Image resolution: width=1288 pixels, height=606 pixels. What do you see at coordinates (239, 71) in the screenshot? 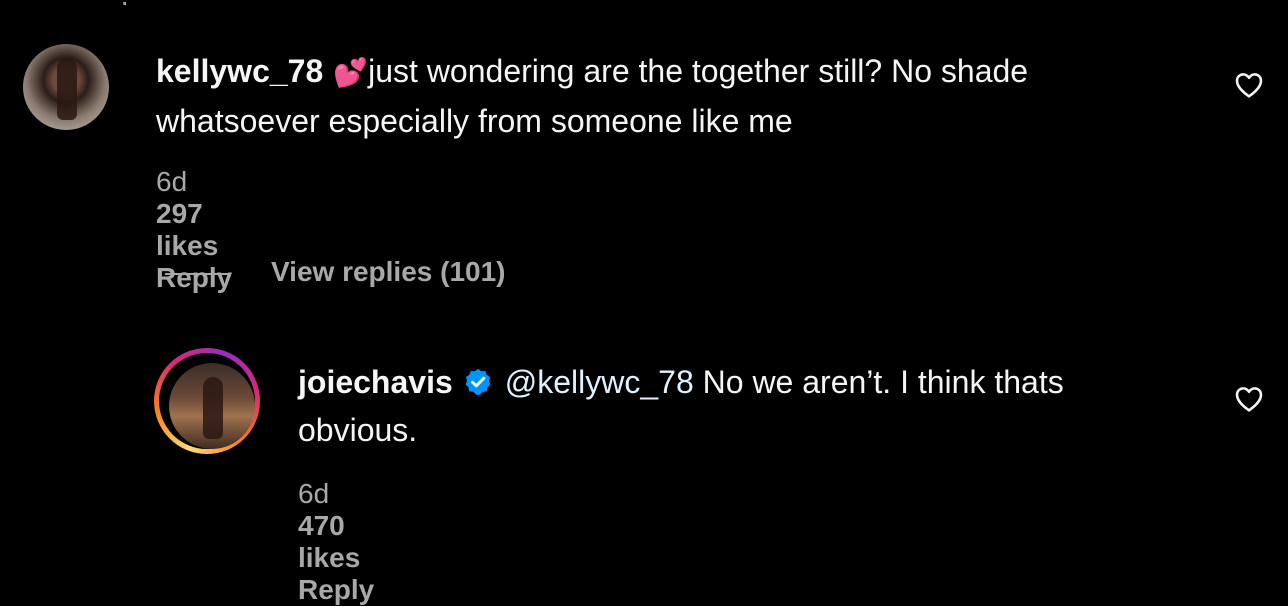
I see `comment-username: kellywc_78` at bounding box center [239, 71].